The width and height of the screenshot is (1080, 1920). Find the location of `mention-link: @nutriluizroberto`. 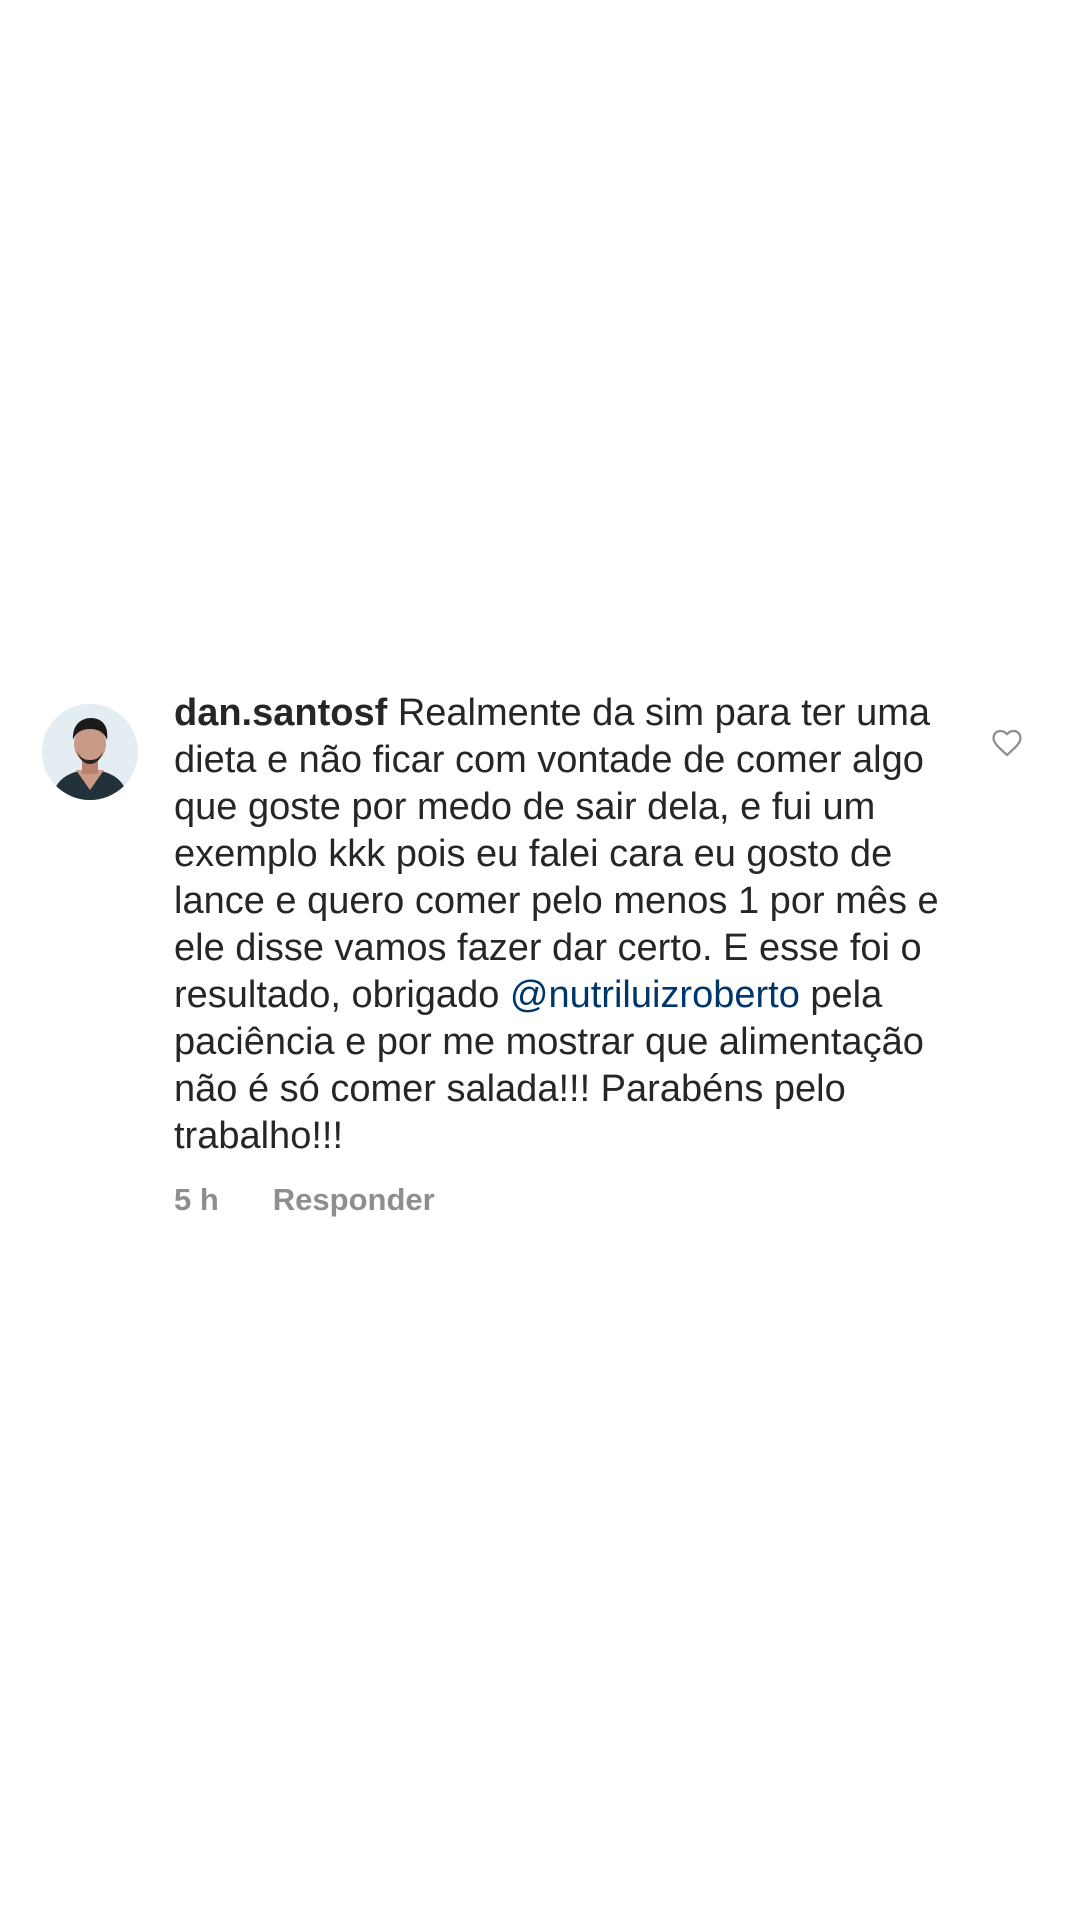

mention-link: @nutriluizroberto is located at coordinates (655, 995).